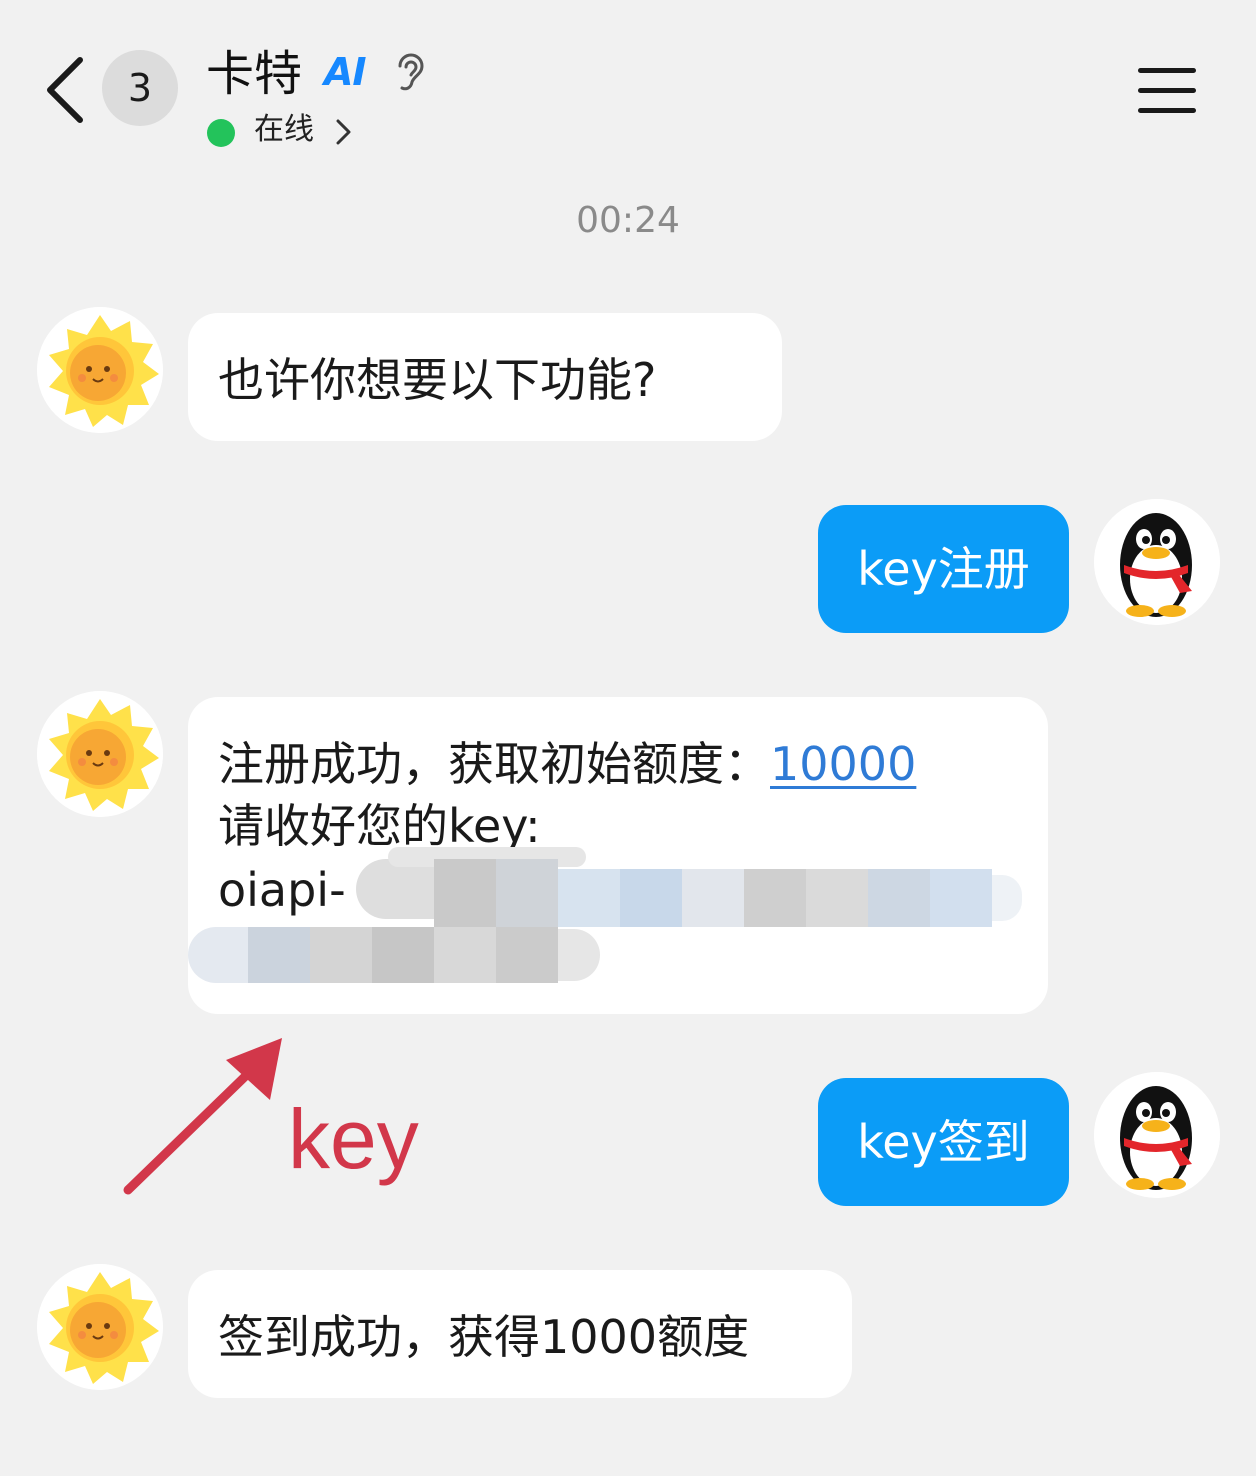 This screenshot has height=1476, width=1256. I want to click on unread-count-badge: 3, so click(140, 88).